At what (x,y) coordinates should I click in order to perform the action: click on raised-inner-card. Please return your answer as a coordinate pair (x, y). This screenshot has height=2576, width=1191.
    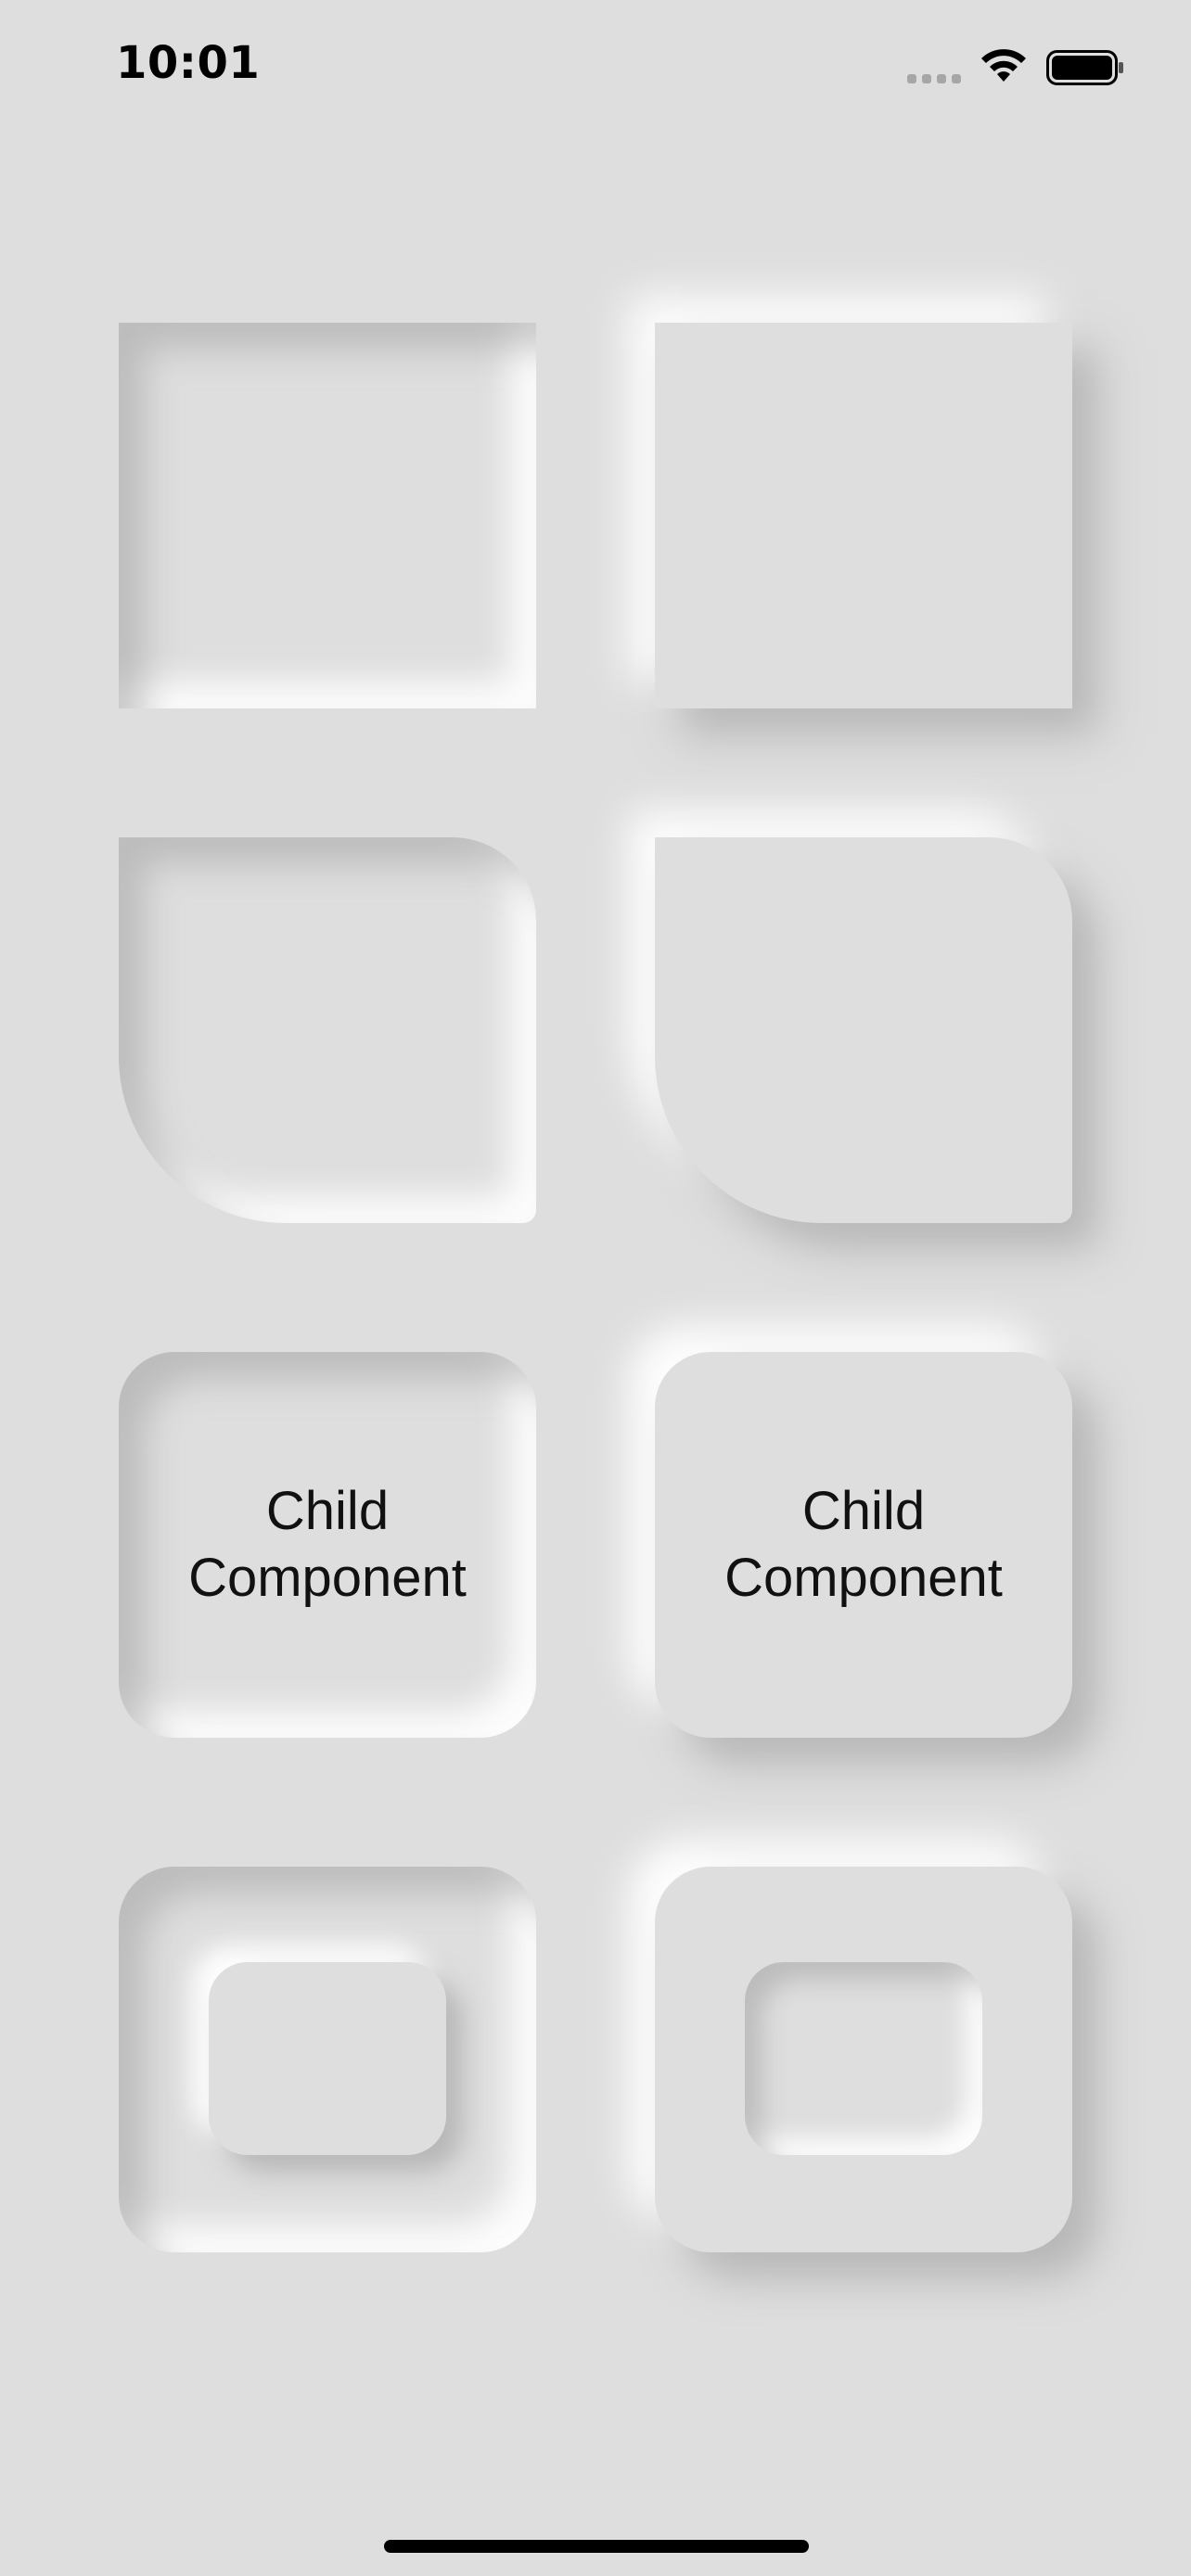
    Looking at the image, I should click on (327, 2058).